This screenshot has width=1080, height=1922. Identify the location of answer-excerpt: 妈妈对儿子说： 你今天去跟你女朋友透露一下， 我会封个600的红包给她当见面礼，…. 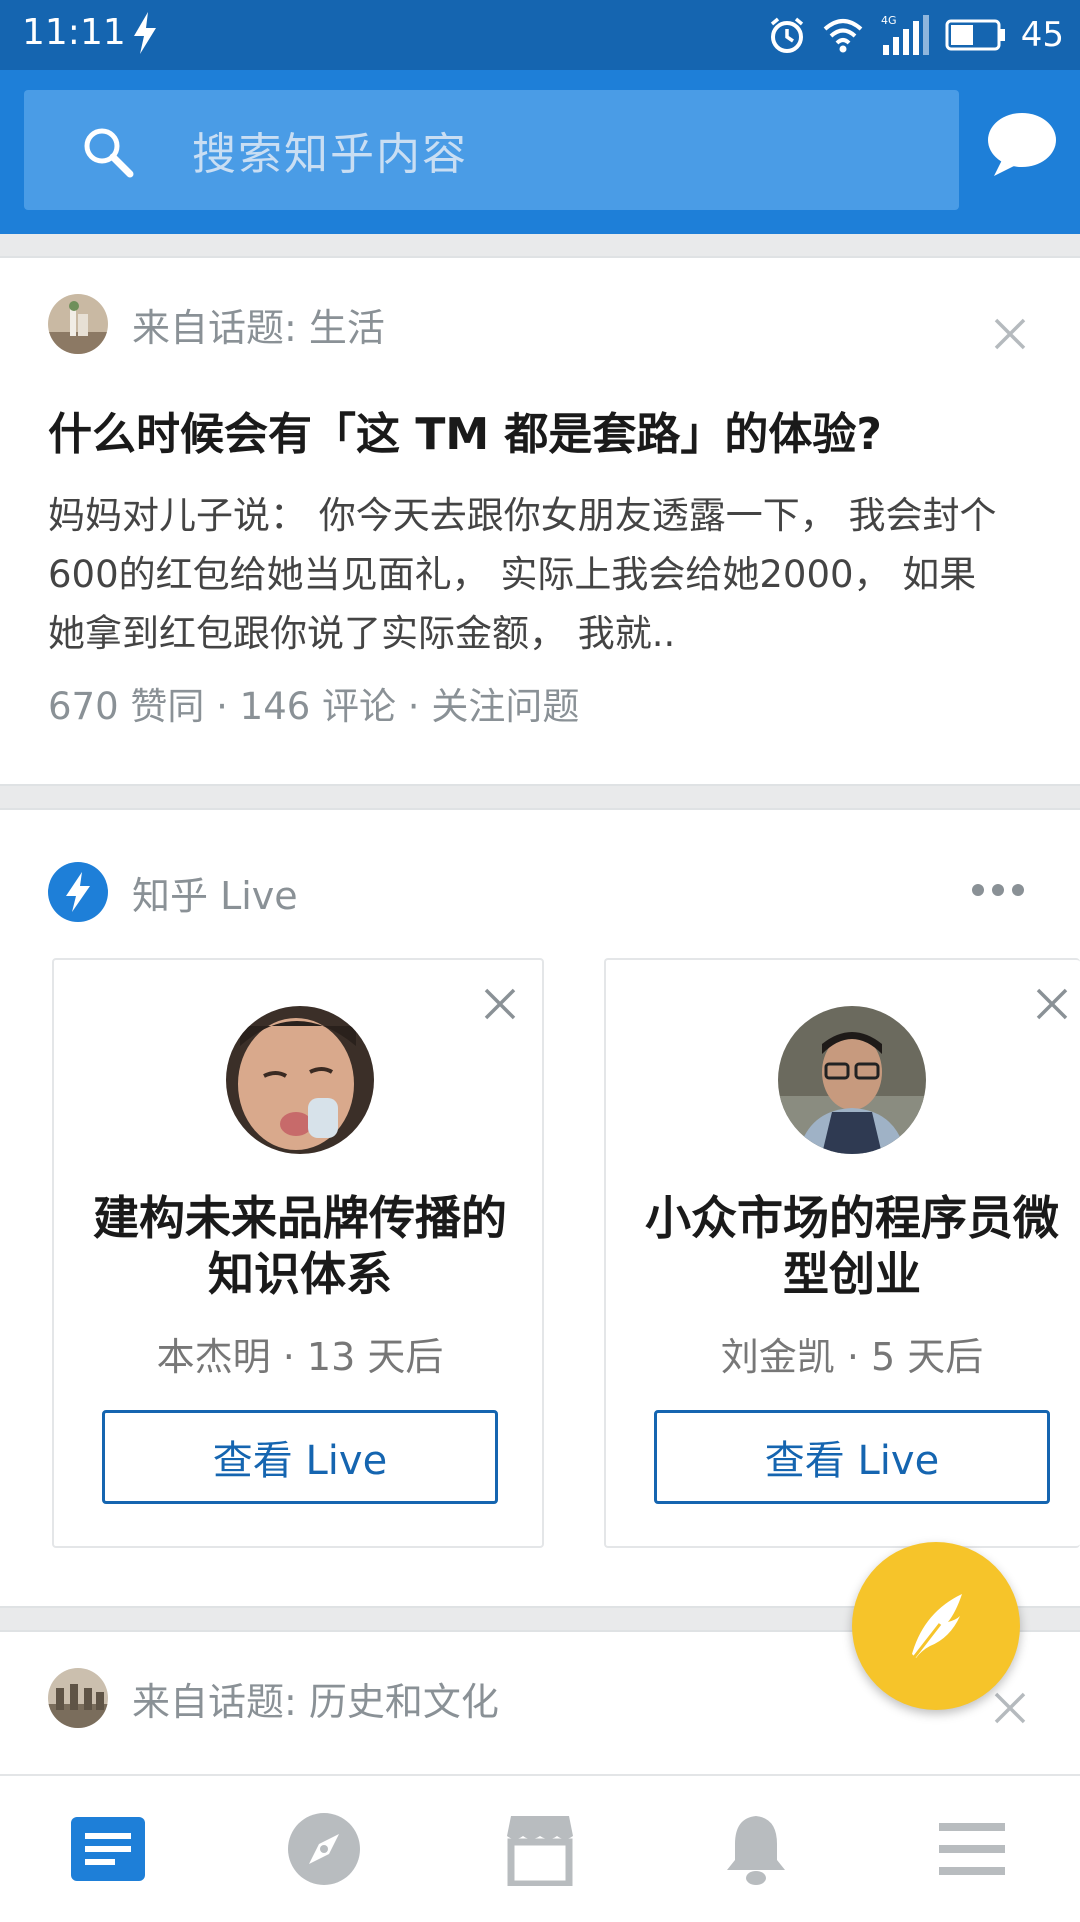
(528, 574).